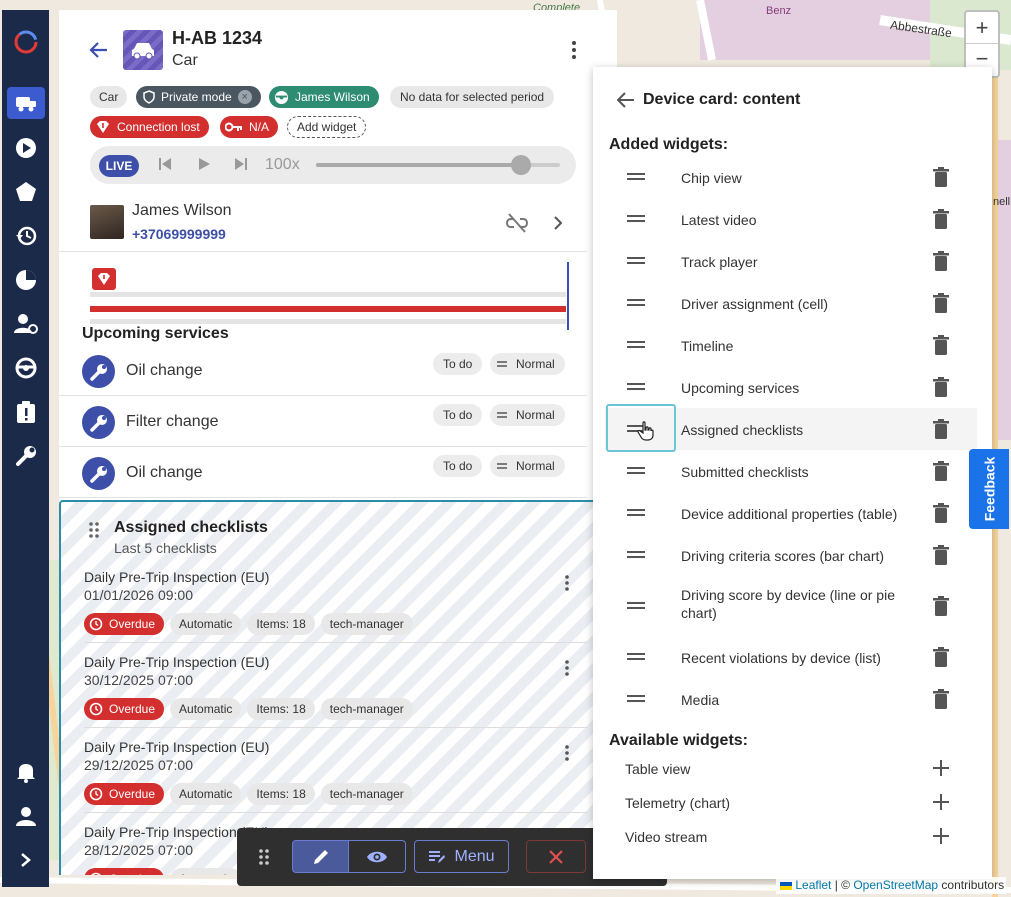  I want to click on play-button-icon, so click(204, 165).